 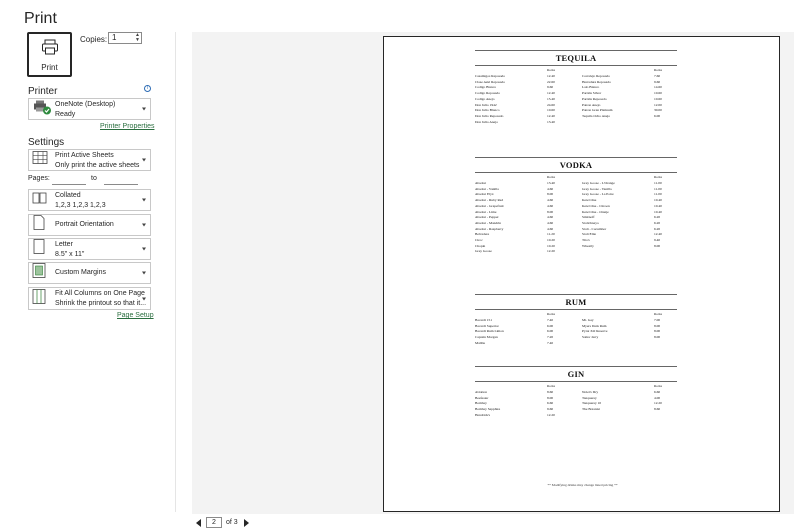 What do you see at coordinates (43, 91) in the screenshot?
I see `printer-heading: Printer` at bounding box center [43, 91].